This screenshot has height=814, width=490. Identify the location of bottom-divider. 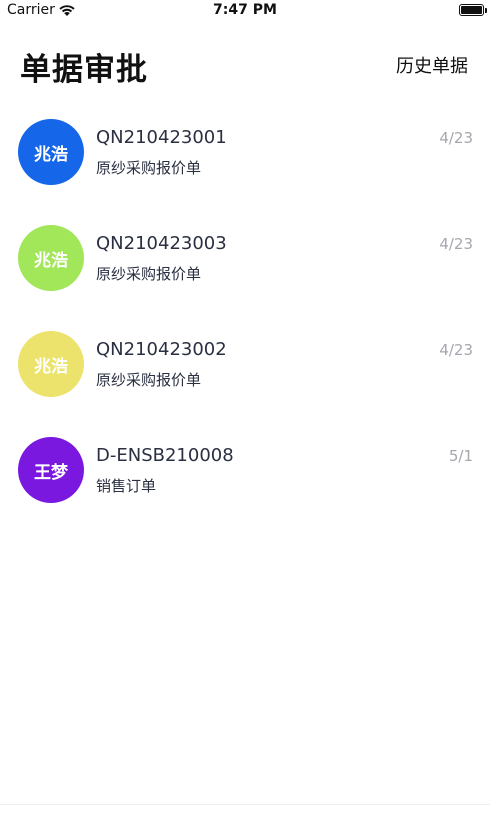
(245, 804).